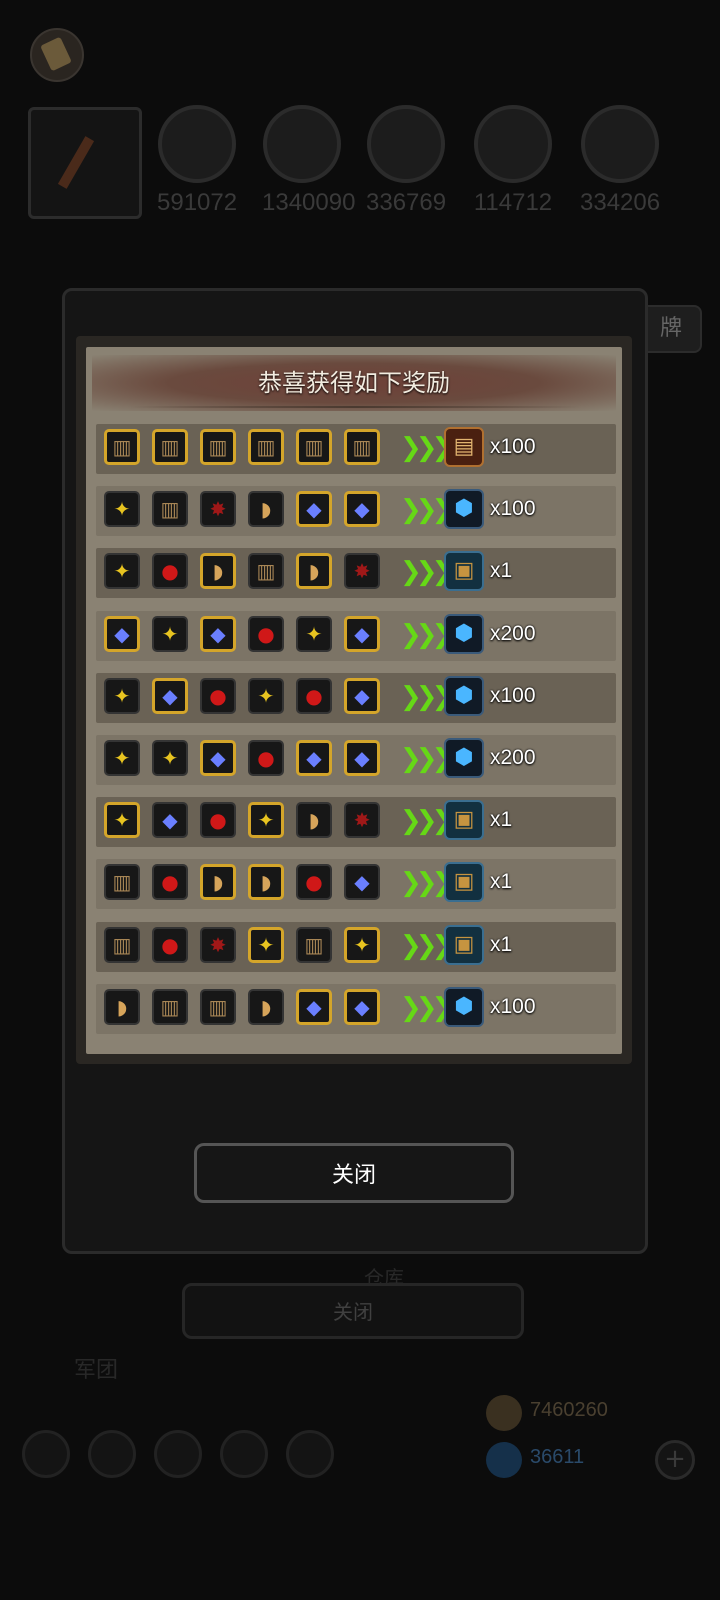 This screenshot has height=1600, width=720. Describe the element at coordinates (513, 202) in the screenshot. I see `resource-count: 114712` at that location.